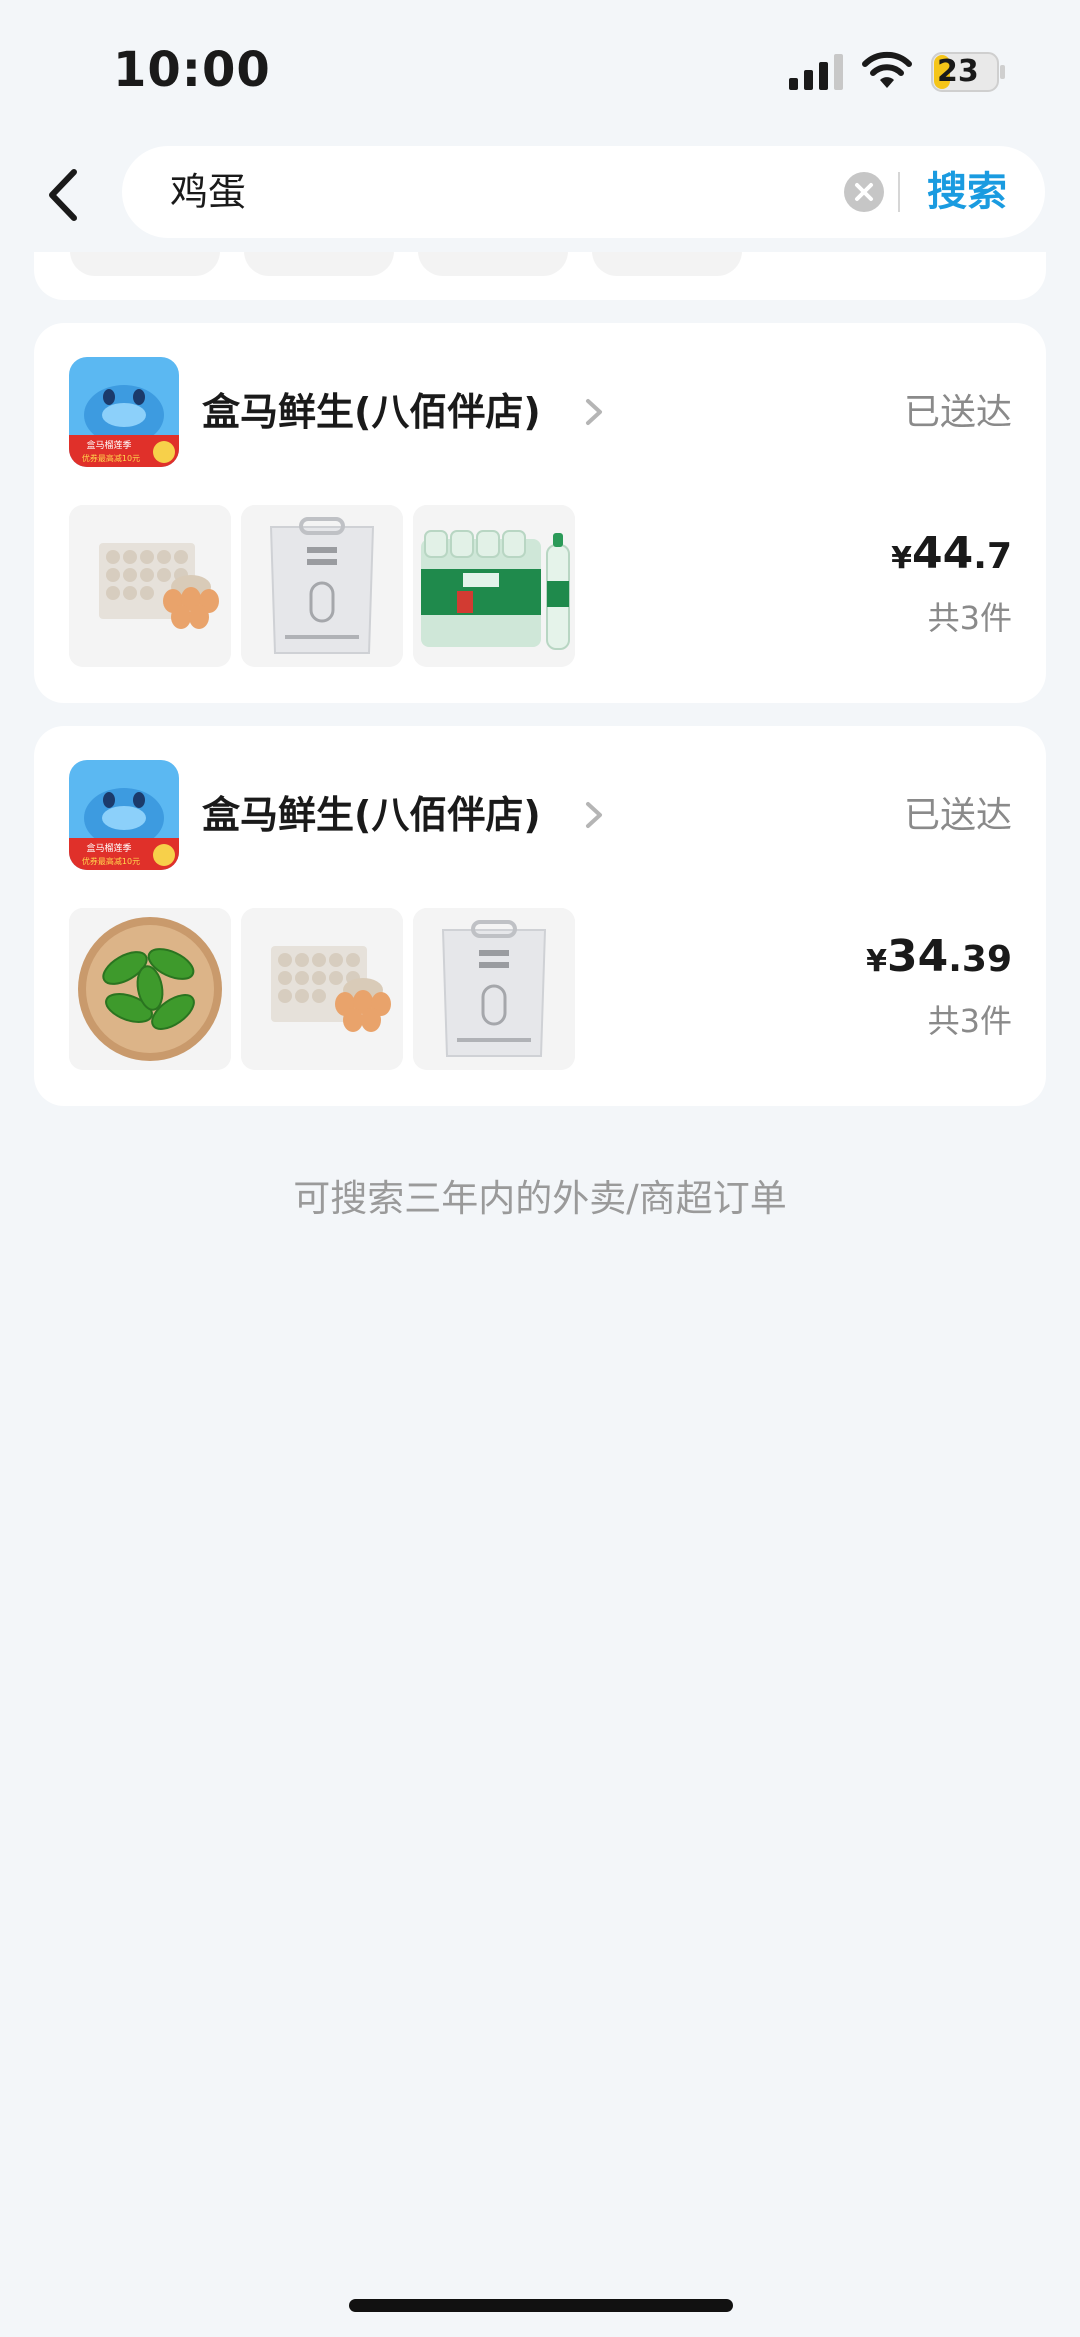  I want to click on filter-strip, so click(540, 276).